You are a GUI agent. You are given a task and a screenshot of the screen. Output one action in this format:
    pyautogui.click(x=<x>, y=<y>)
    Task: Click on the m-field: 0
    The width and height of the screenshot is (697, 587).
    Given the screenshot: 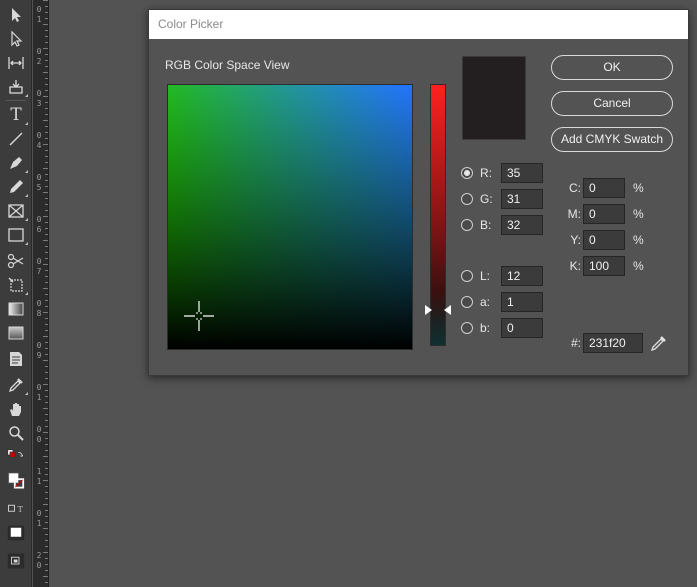 What is the action you would take?
    pyautogui.click(x=604, y=214)
    